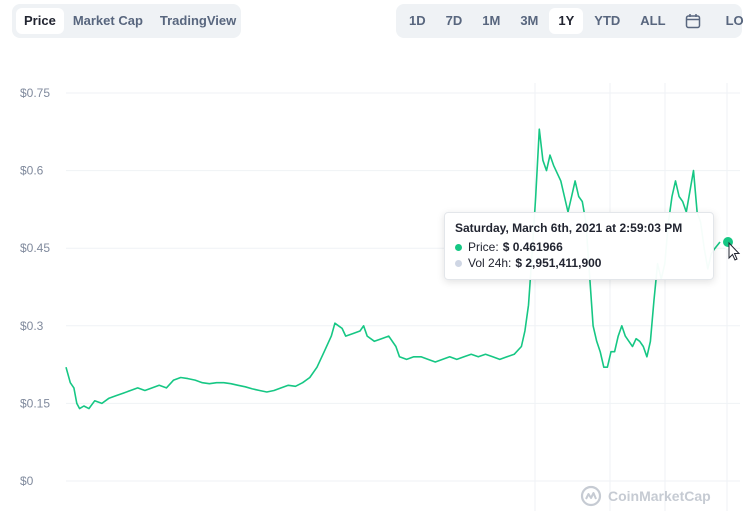  I want to click on tooltip-volume-row: Vol 24h: $ 2,951,411,900, so click(579, 263).